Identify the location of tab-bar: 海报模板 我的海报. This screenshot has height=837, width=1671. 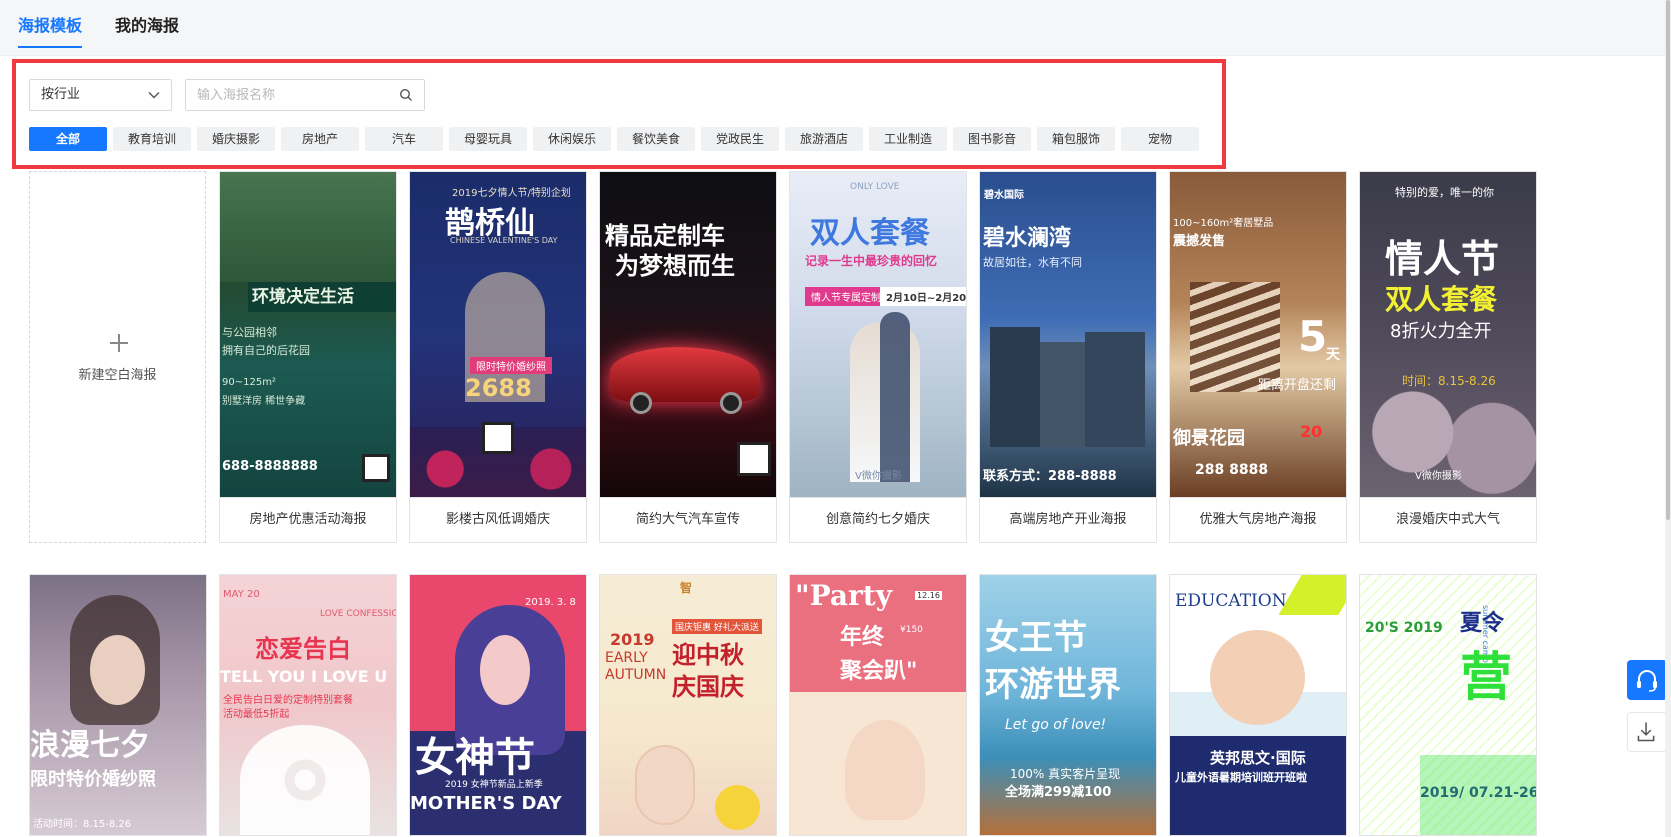
(835, 28).